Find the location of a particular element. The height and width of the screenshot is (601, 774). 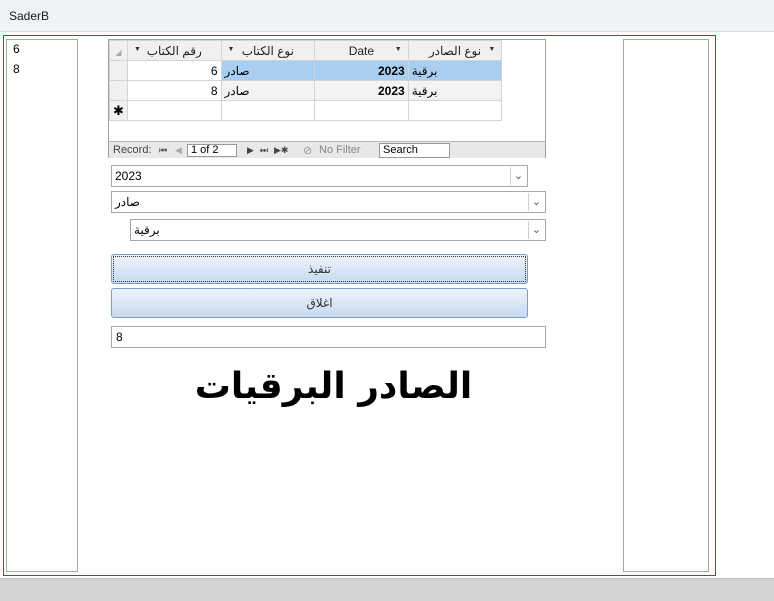

first-record-icon: ⏮ is located at coordinates (163, 150).